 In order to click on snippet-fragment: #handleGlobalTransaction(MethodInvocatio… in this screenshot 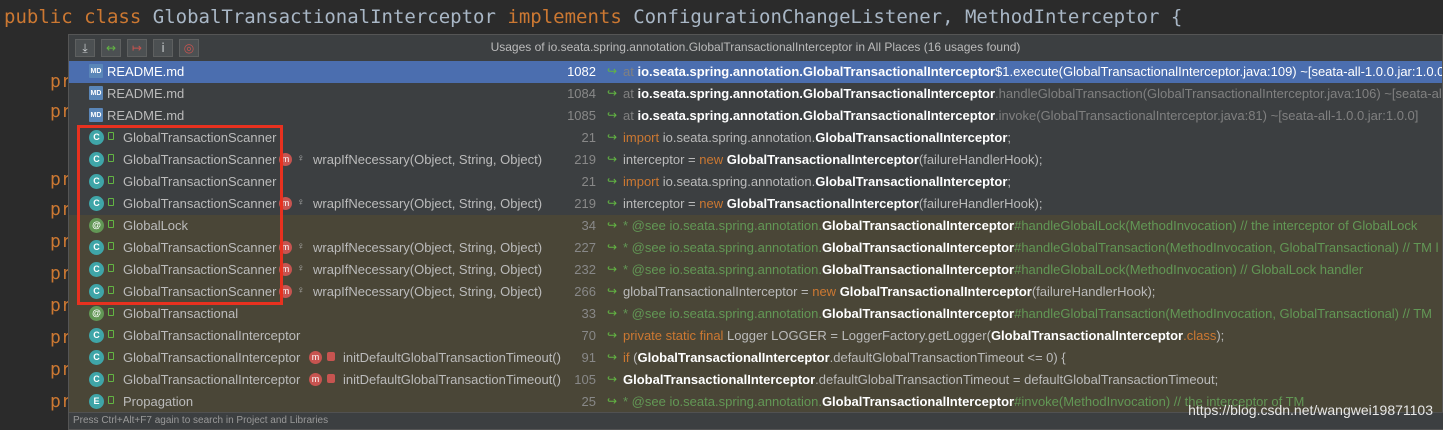, I will do `click(1226, 247)`.